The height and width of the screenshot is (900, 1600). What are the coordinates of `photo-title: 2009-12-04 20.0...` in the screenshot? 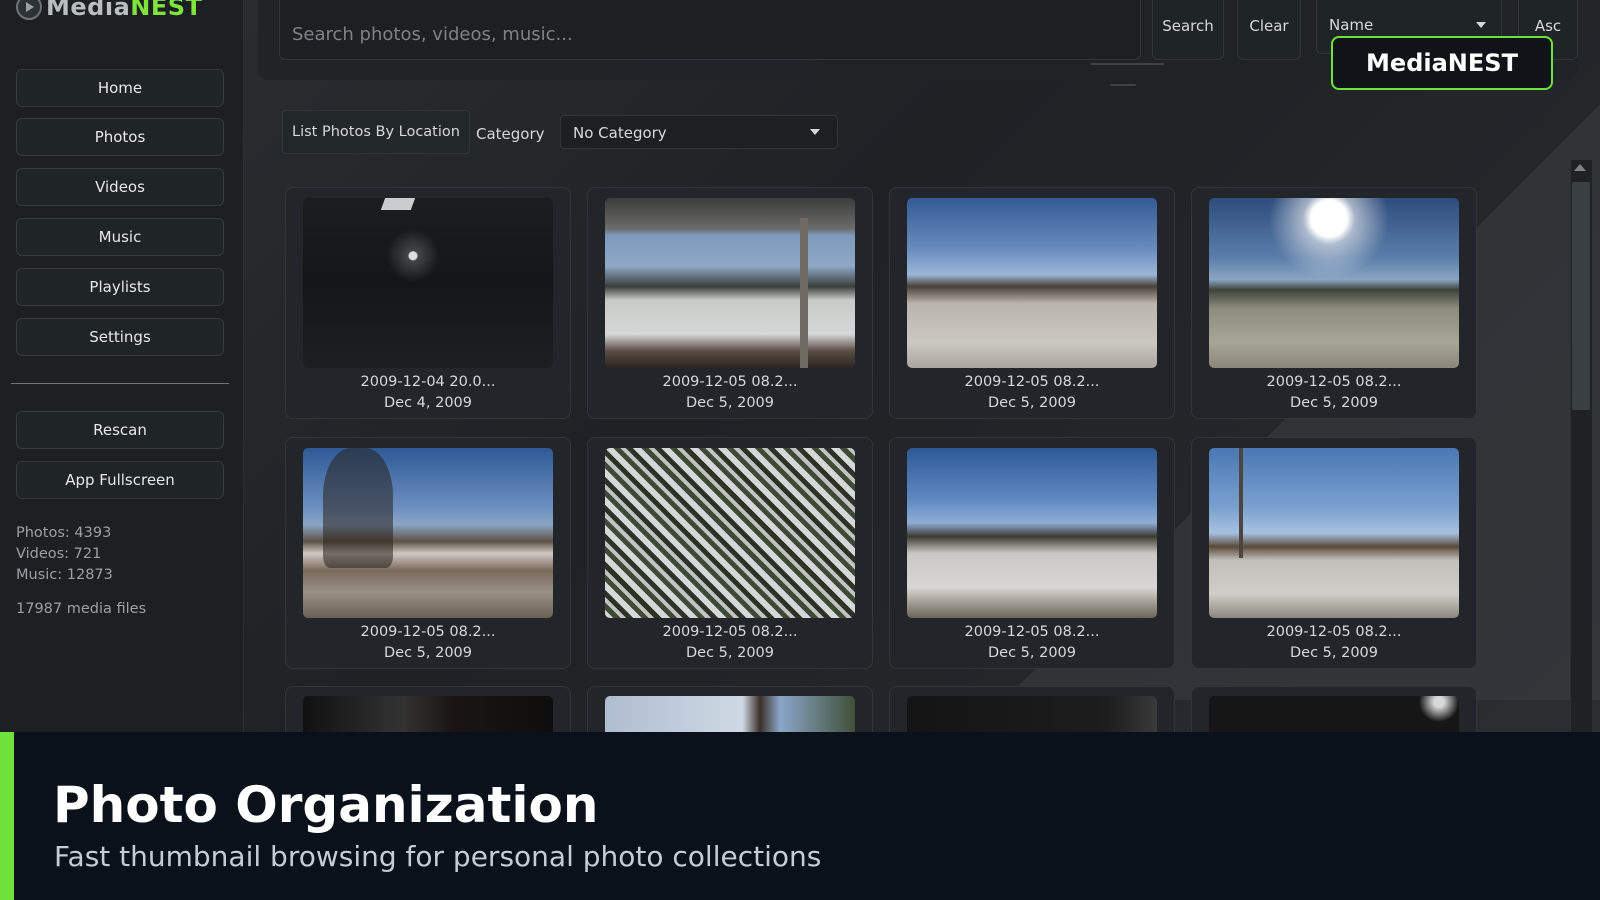 It's located at (428, 382).